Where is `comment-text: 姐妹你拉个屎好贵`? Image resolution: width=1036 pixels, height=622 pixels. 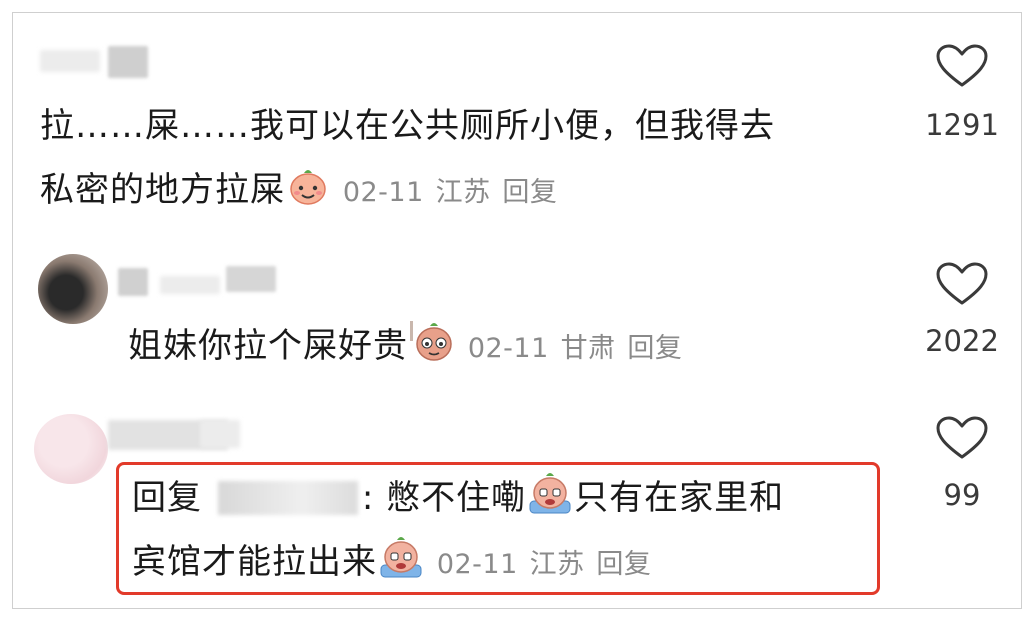 comment-text: 姐妹你拉个屎好贵 is located at coordinates (268, 346).